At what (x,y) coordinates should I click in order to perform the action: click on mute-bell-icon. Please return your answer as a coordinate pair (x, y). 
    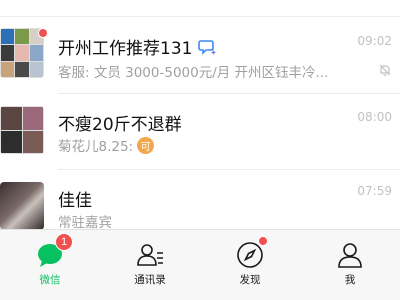
    Looking at the image, I should click on (385, 69).